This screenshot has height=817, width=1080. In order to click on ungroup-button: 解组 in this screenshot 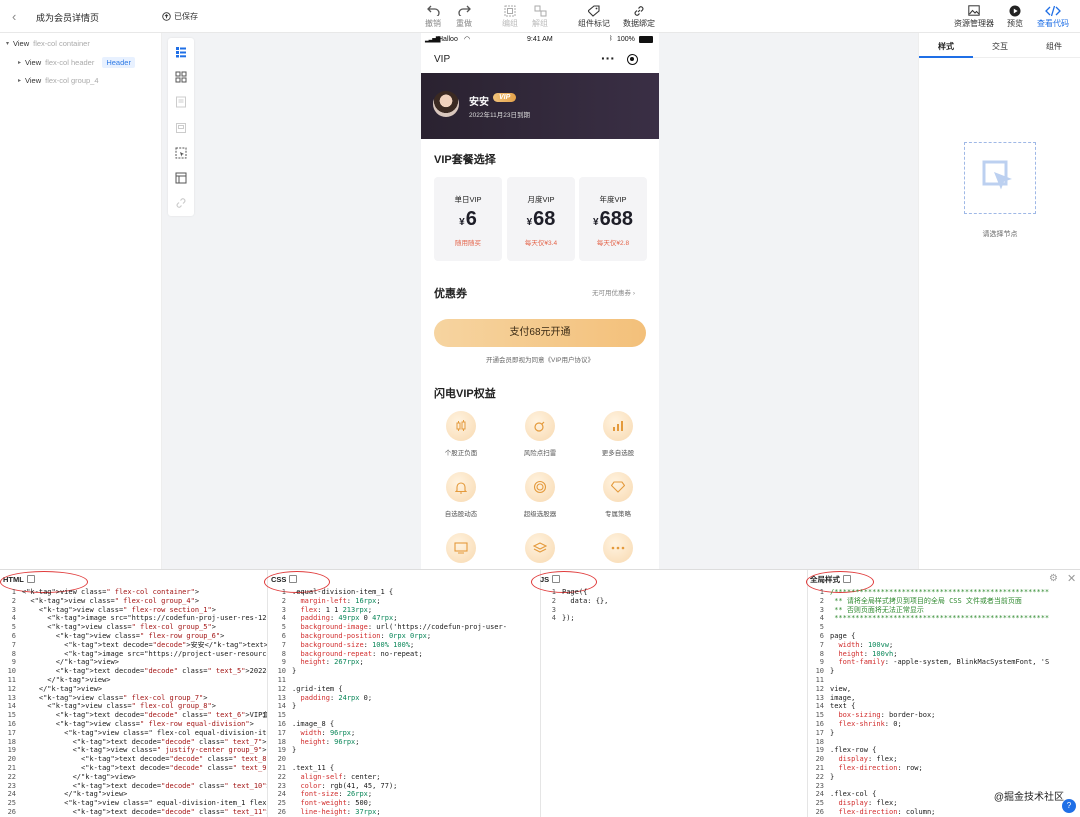, I will do `click(540, 16)`.